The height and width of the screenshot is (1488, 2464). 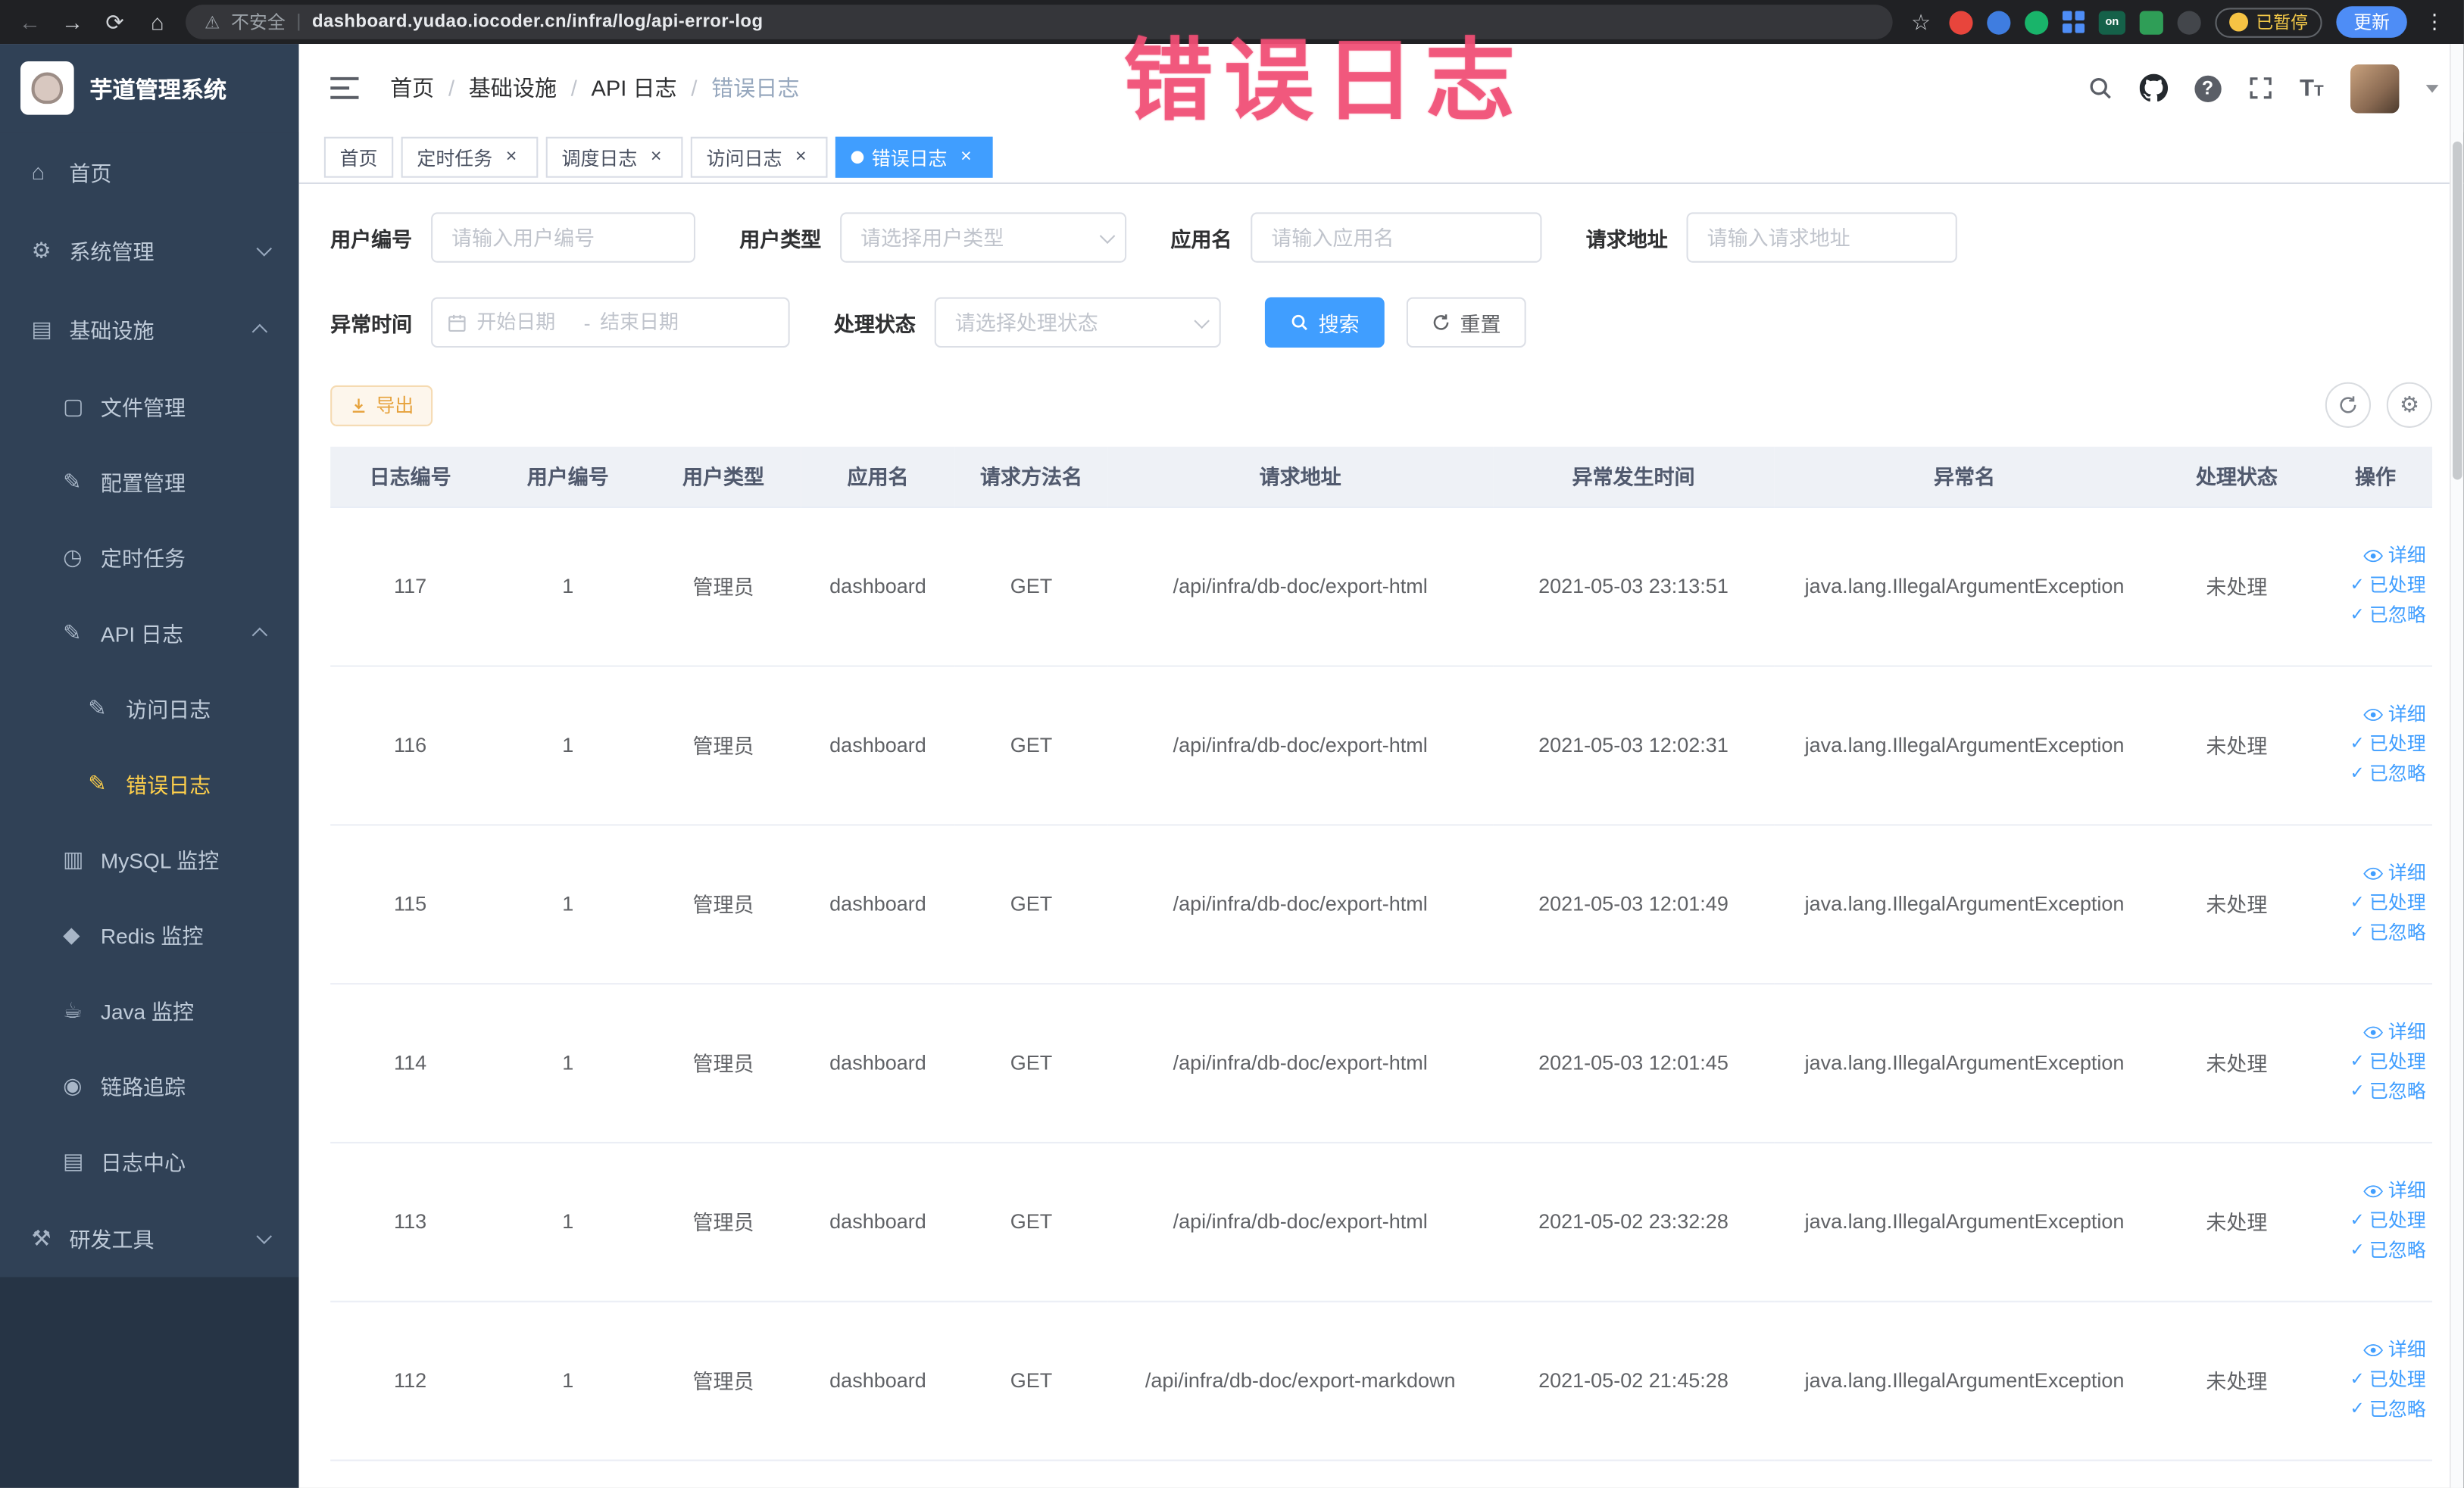 What do you see at coordinates (149, 1238) in the screenshot?
I see `sidebar-item-dev-tools: ⚒ 研发工具` at bounding box center [149, 1238].